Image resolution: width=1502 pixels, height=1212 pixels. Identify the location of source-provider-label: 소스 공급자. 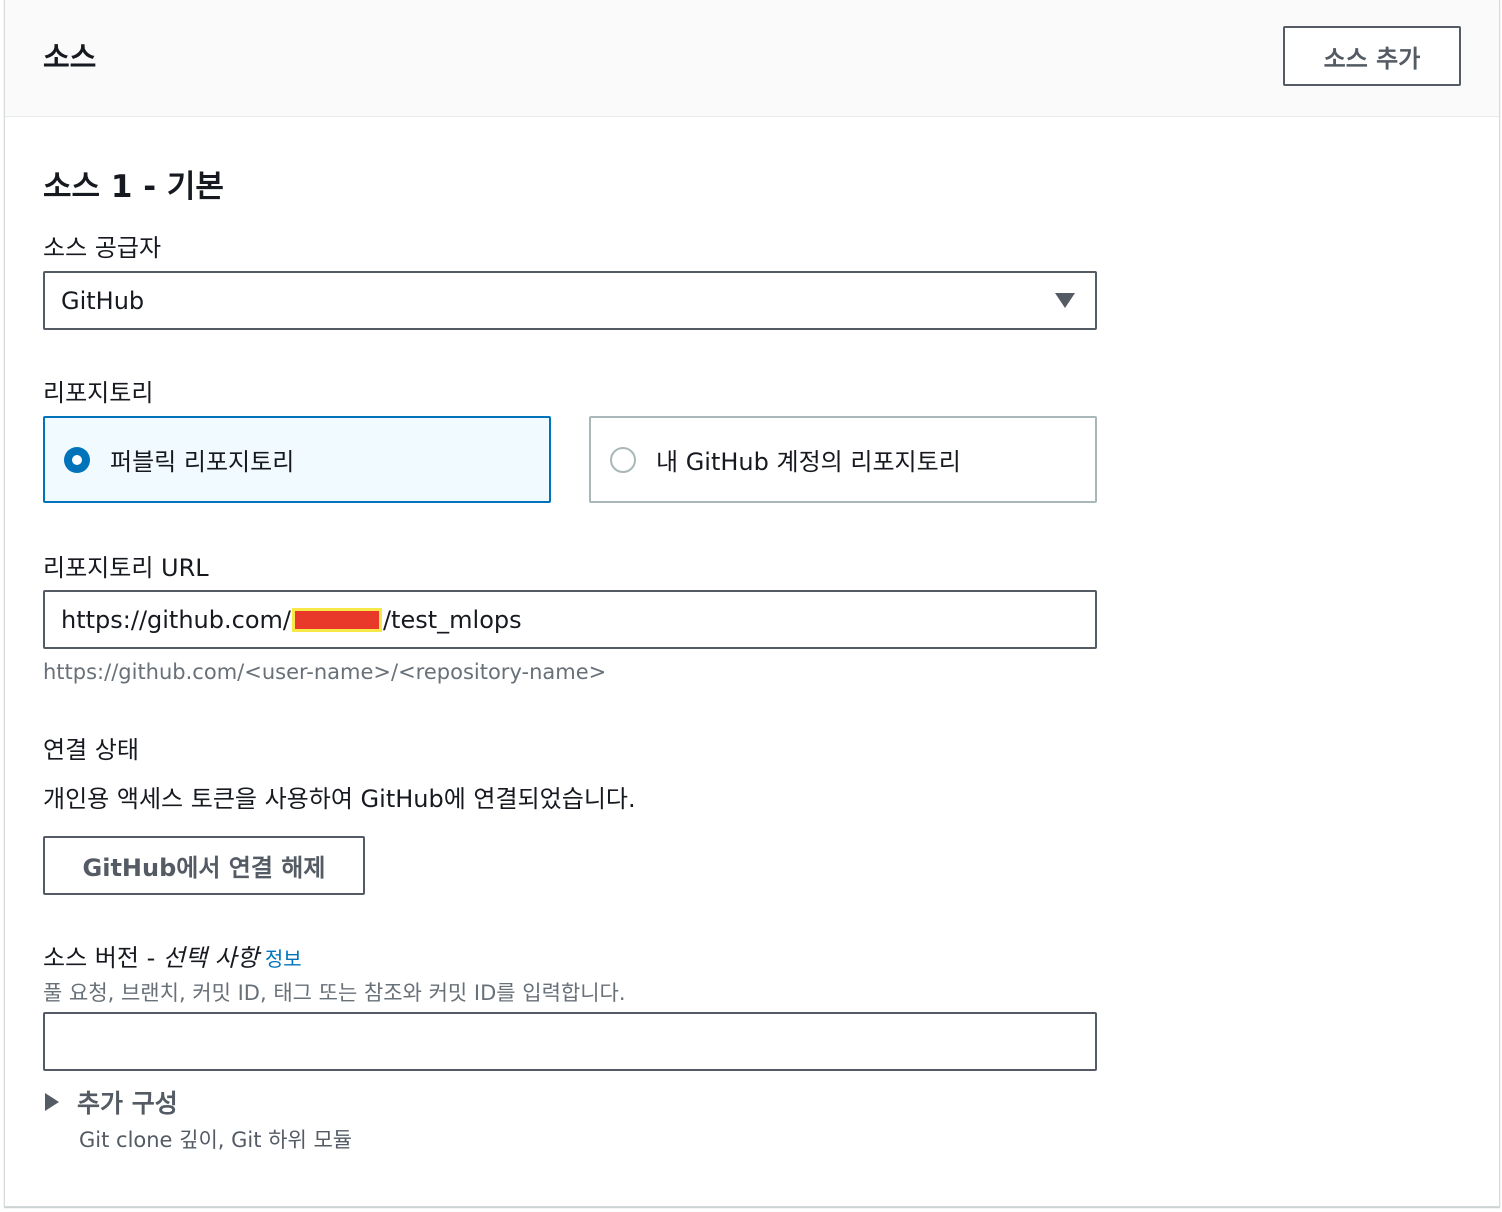
(102, 248).